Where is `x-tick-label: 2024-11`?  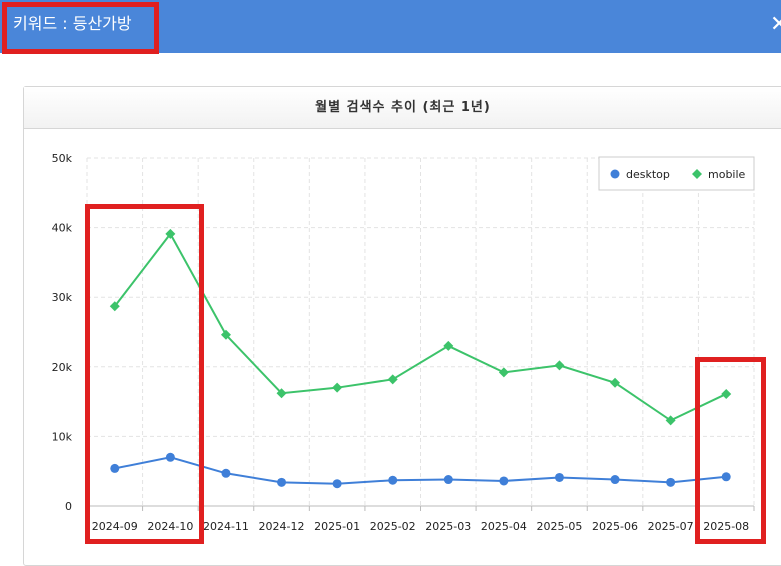
x-tick-label: 2024-11 is located at coordinates (226, 526).